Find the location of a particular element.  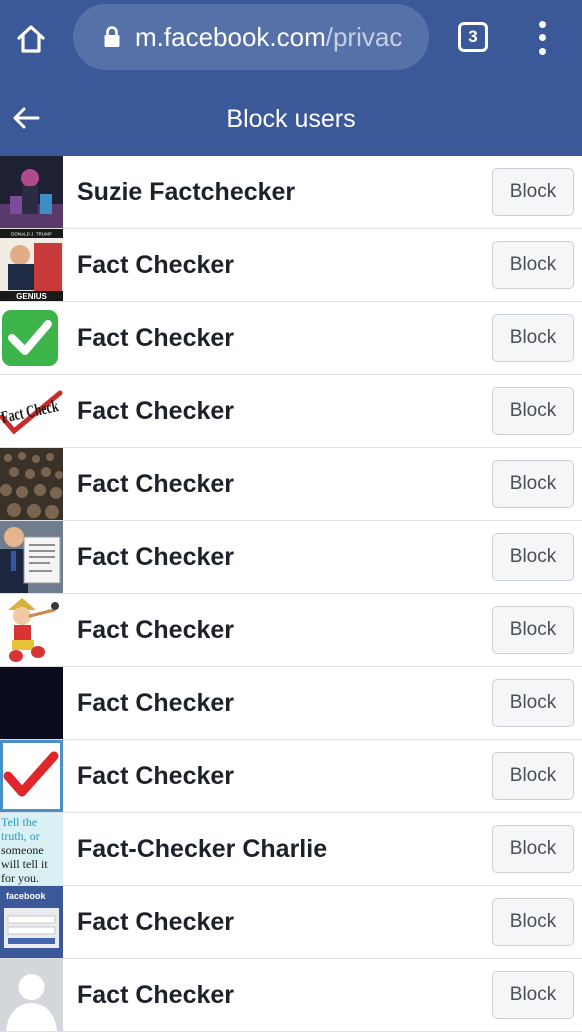

facebook-login-screenshot-avatar: facebook is located at coordinates (31, 922).